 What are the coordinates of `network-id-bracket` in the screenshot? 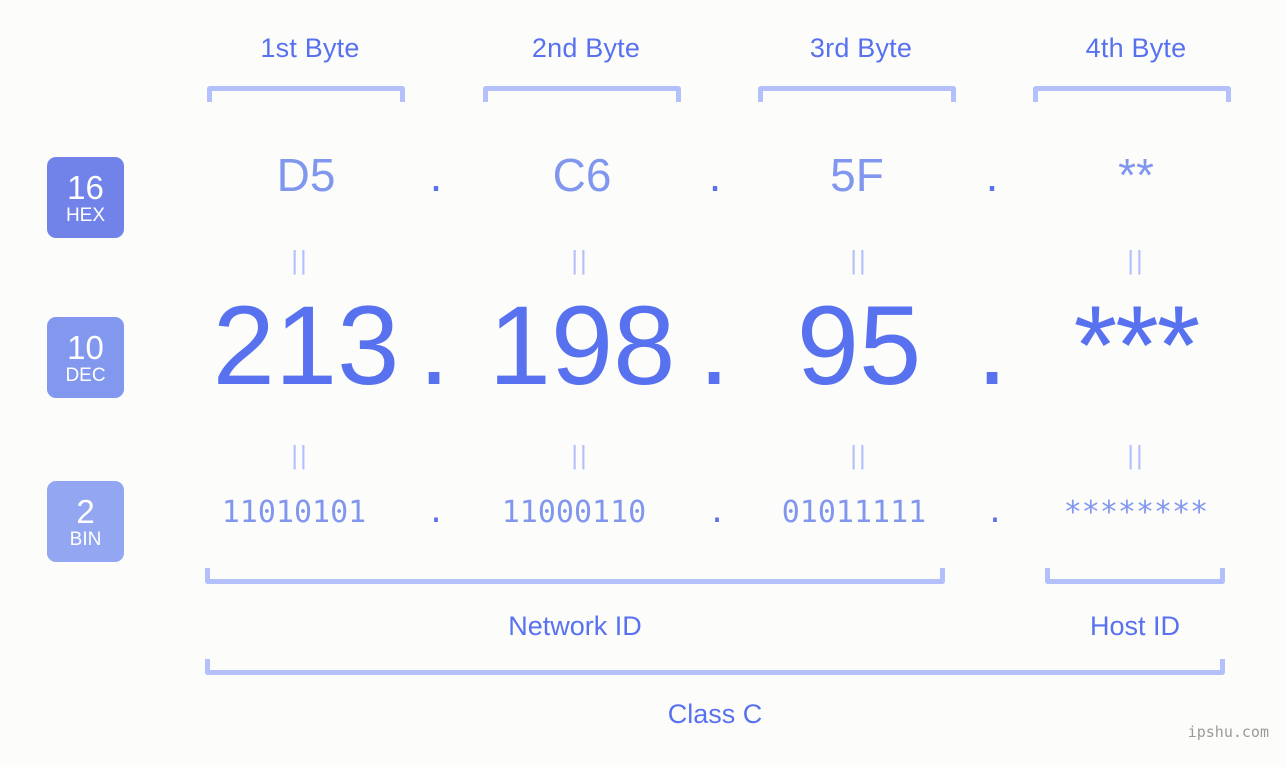 It's located at (575, 576).